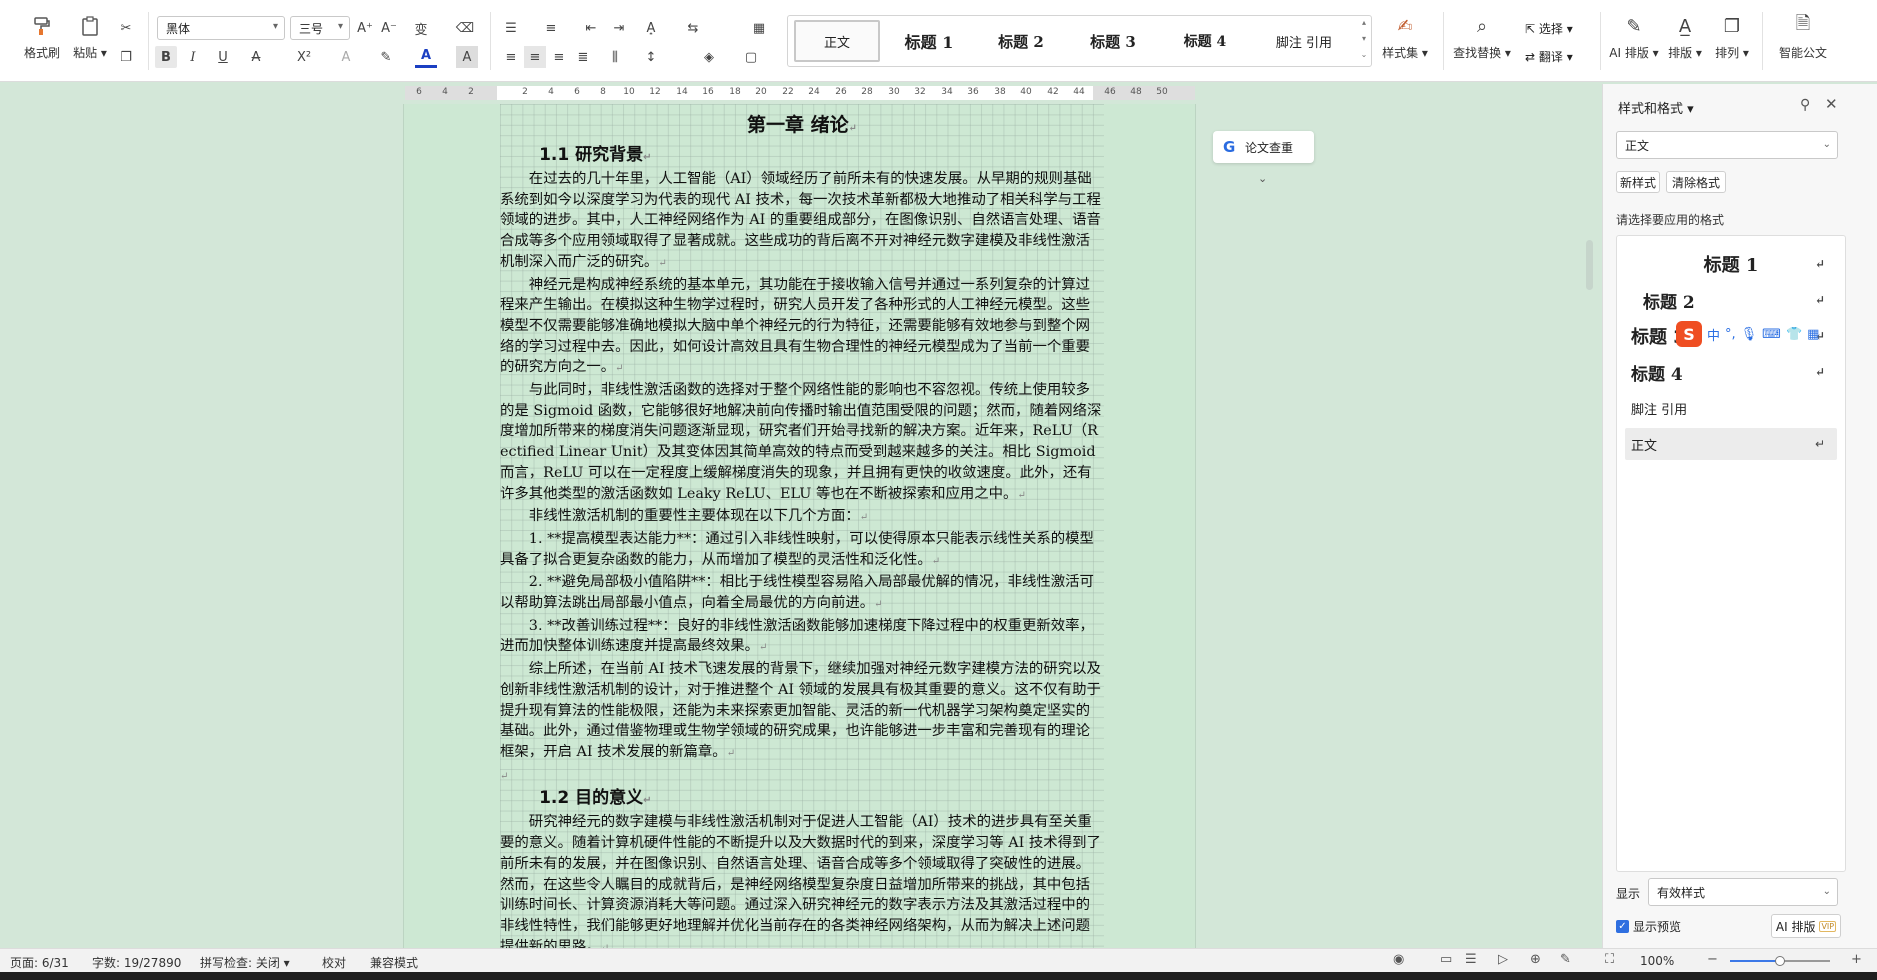 The image size is (1877, 980). I want to click on style-gallery-item: 正文, so click(837, 41).